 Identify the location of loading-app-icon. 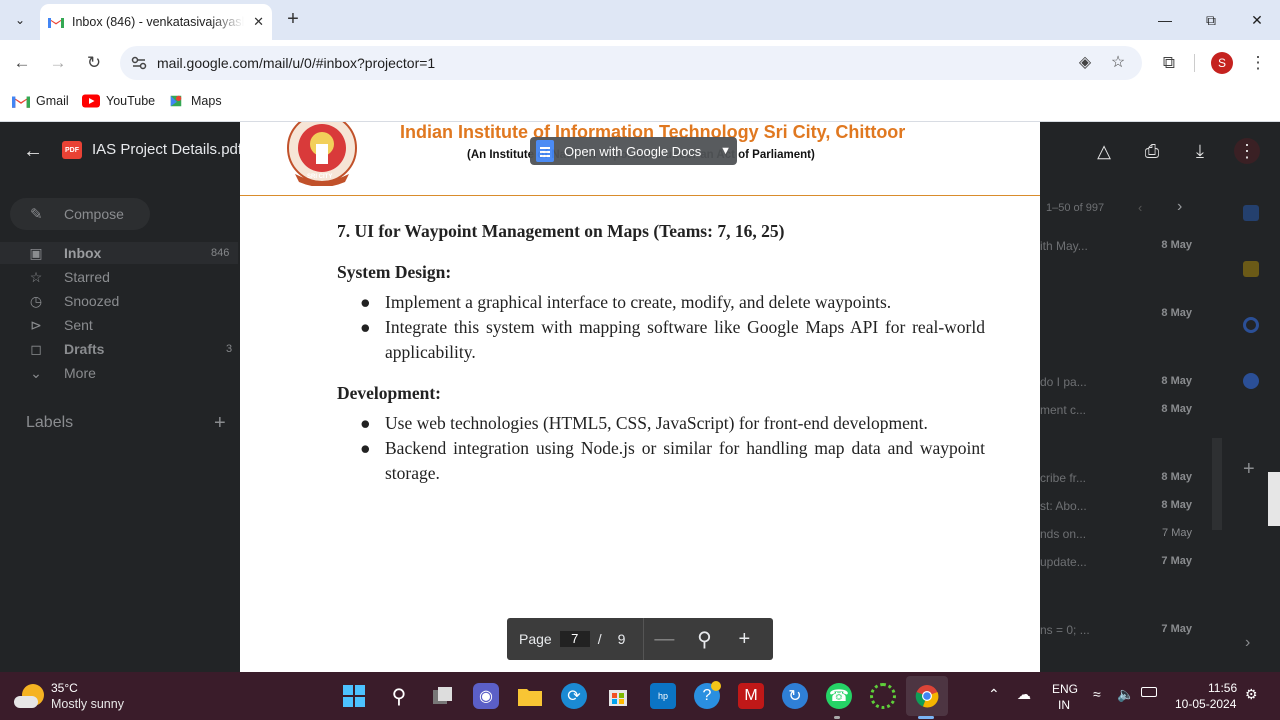
(883, 696).